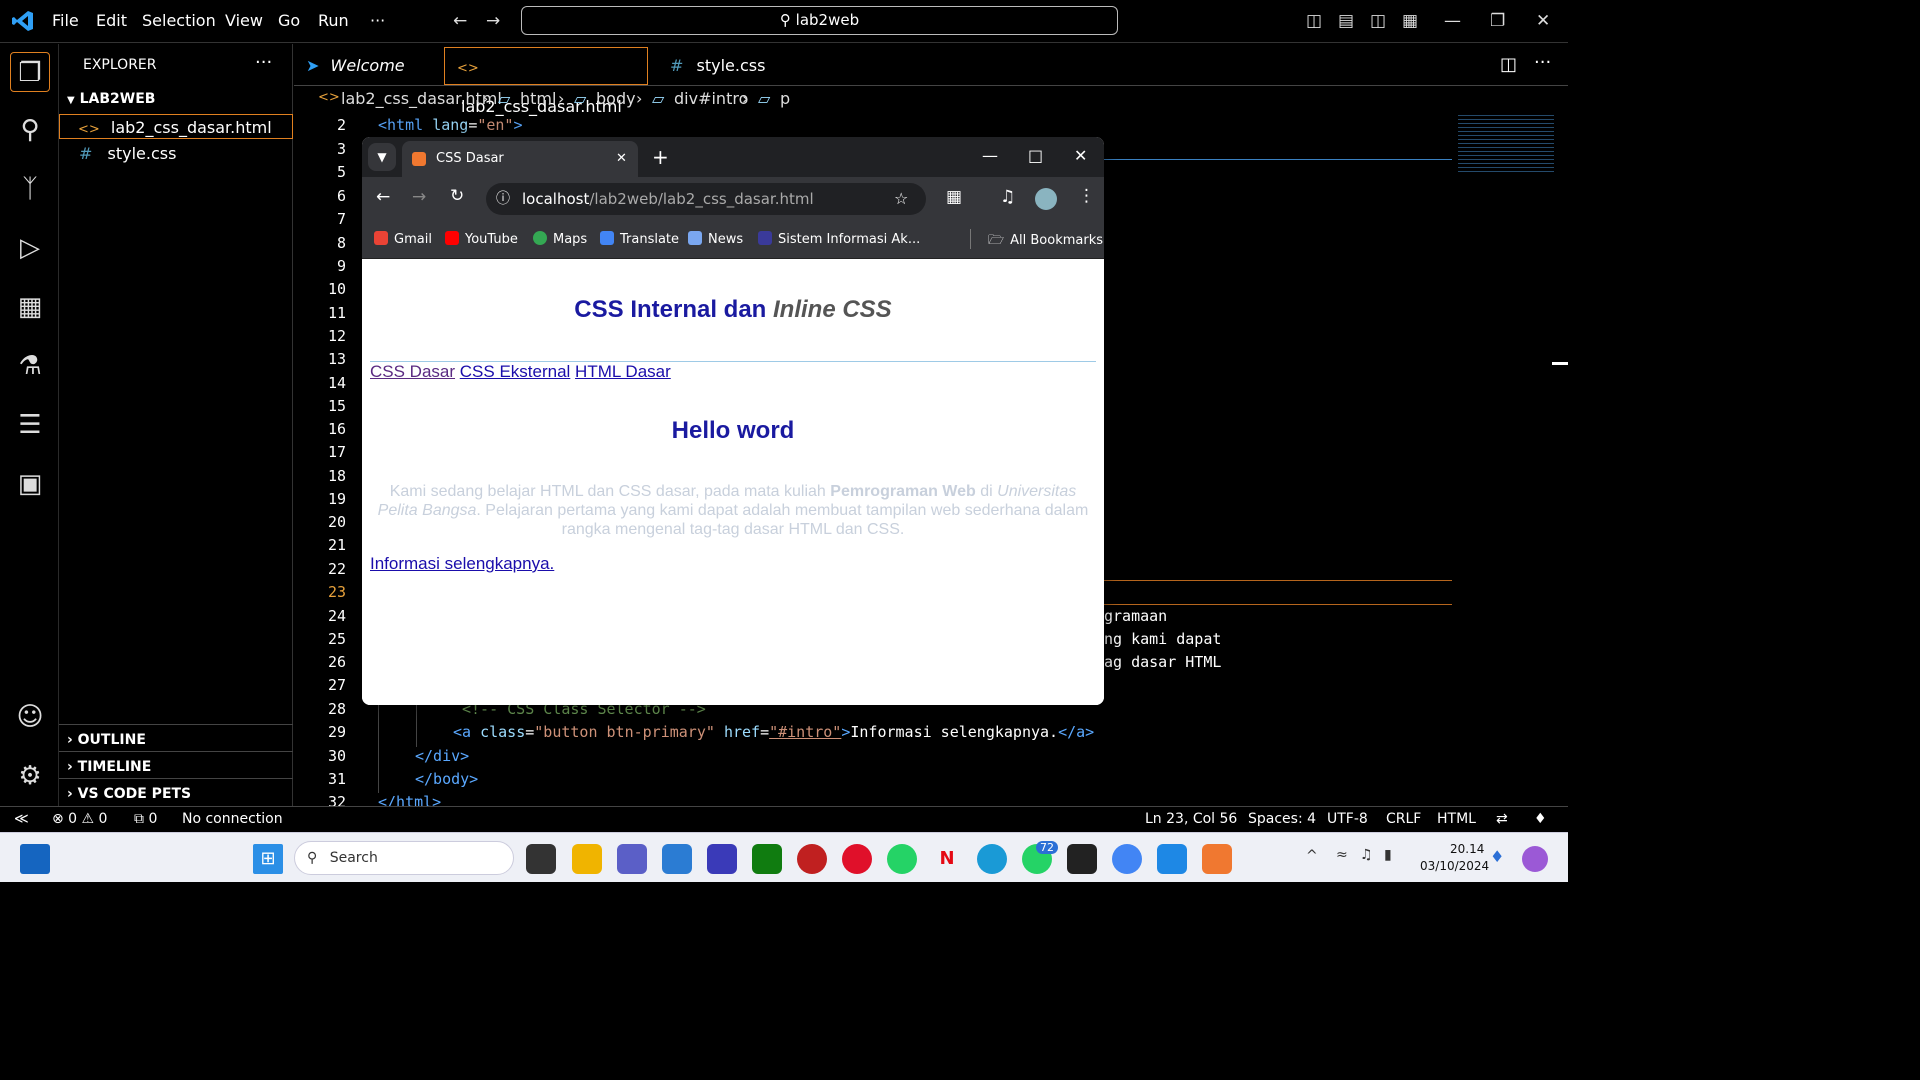 Image resolution: width=1920 pixels, height=1080 pixels. I want to click on testing-icon: ⚗, so click(30, 366).